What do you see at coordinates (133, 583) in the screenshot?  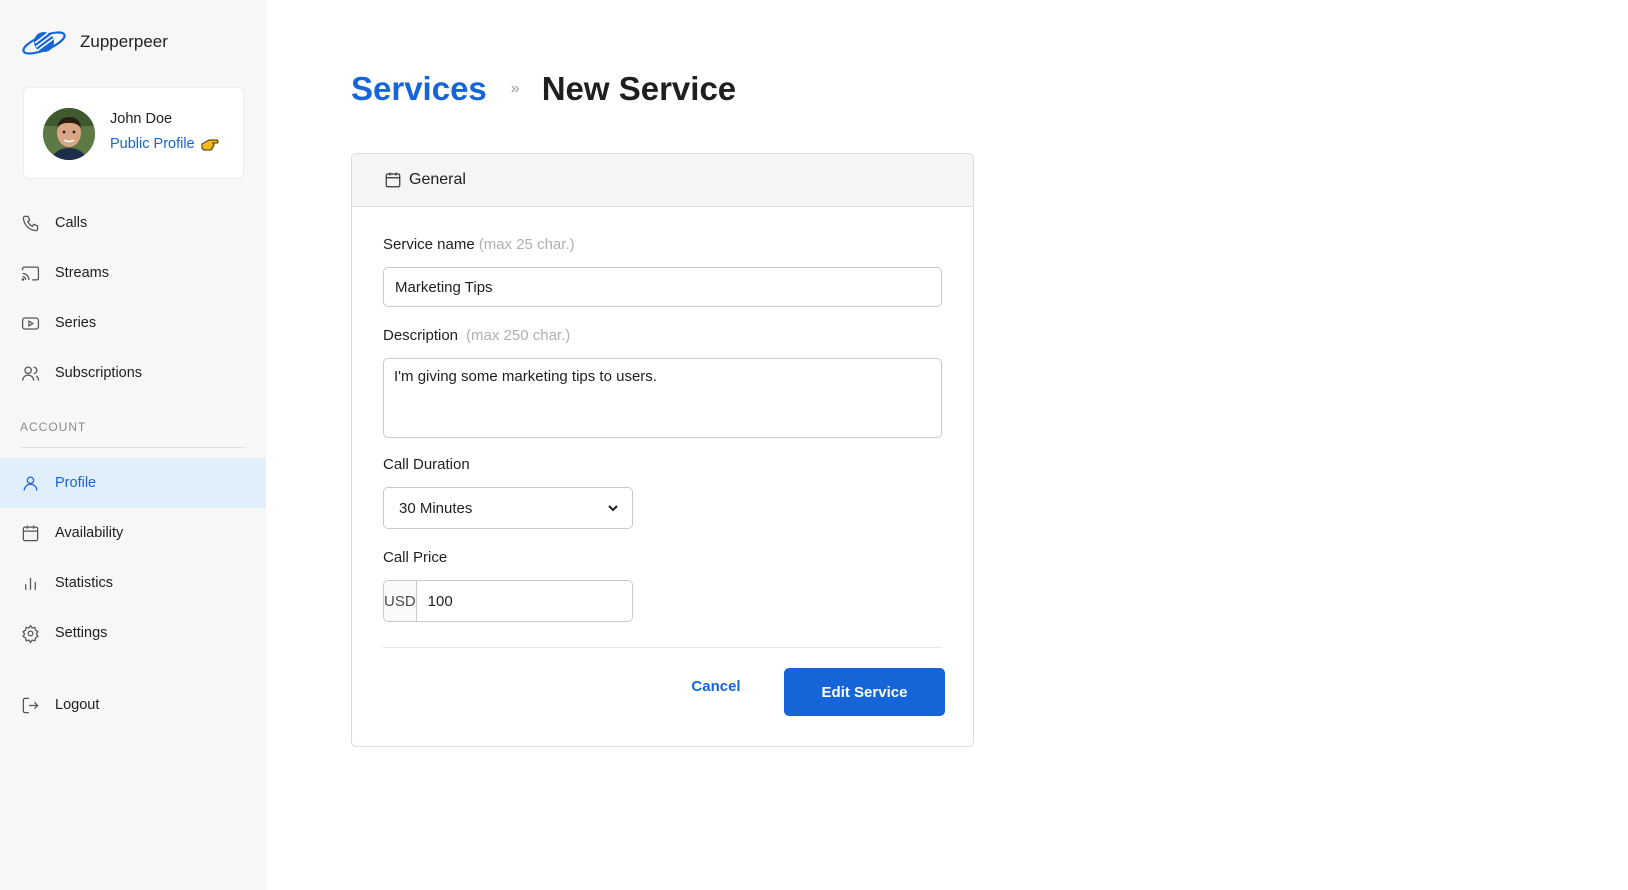 I see `nav-item-statistics: Statistics` at bounding box center [133, 583].